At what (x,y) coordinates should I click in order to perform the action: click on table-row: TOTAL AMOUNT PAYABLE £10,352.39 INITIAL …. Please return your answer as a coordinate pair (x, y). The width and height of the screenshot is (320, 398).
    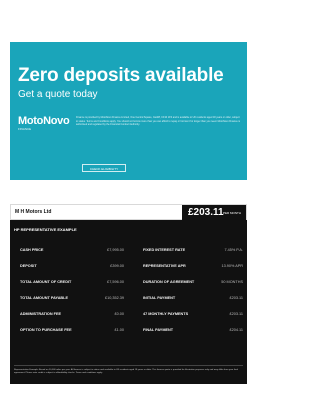
    Looking at the image, I should click on (128, 302).